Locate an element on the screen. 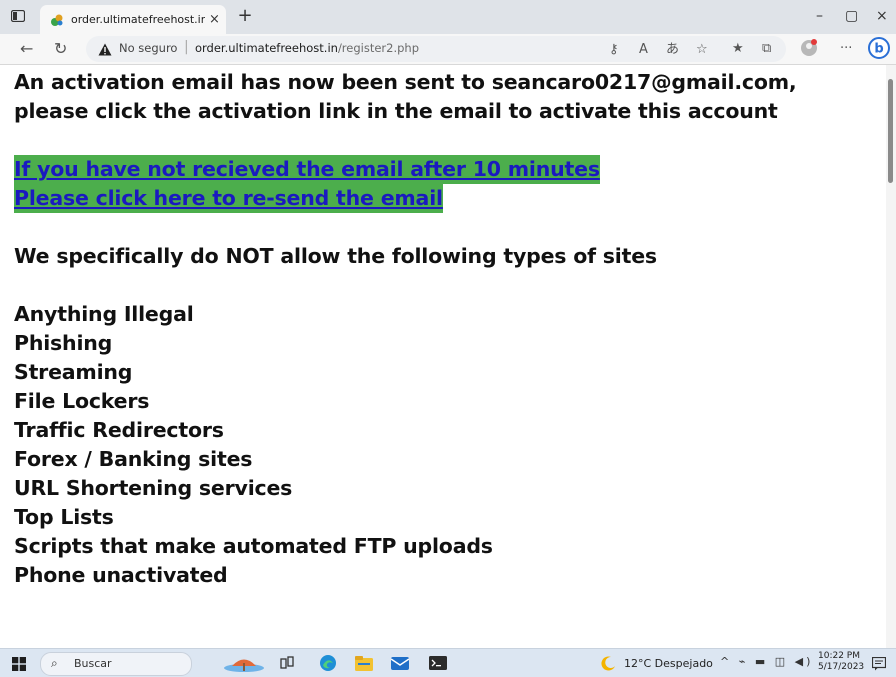 Image resolution: width=896 pixels, height=677 pixels. profile-avatar-icon is located at coordinates (809, 50).